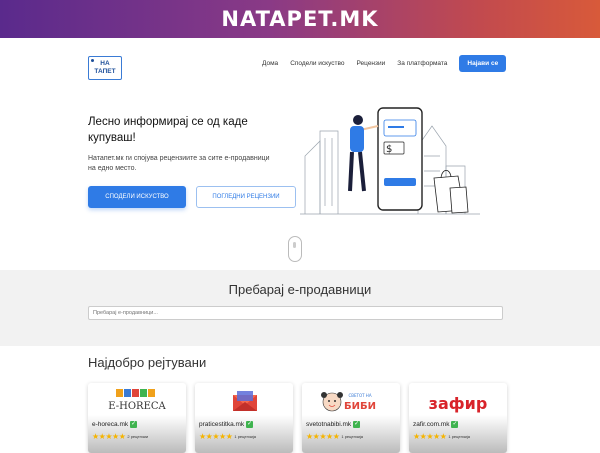 The height and width of the screenshot is (453, 600). What do you see at coordinates (458, 418) in the screenshot?
I see `store-card-zafir: зафир zafir.com.mk ✓ ★★★★★ 1 рецензија` at bounding box center [458, 418].